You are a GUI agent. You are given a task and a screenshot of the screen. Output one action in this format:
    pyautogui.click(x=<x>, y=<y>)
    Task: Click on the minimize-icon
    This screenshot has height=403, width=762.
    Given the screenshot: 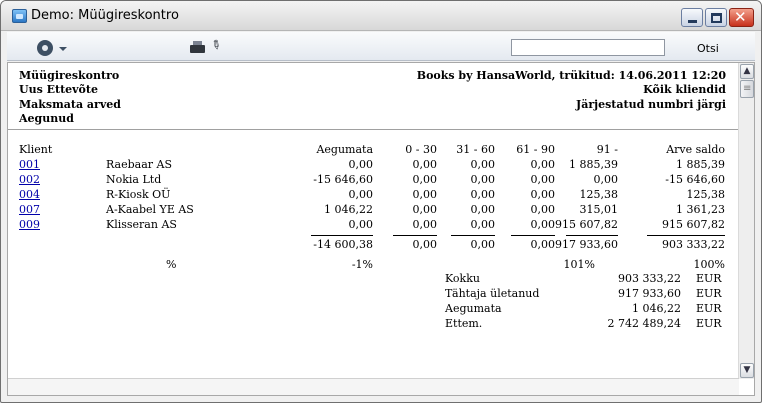 What is the action you would take?
    pyautogui.click(x=692, y=21)
    